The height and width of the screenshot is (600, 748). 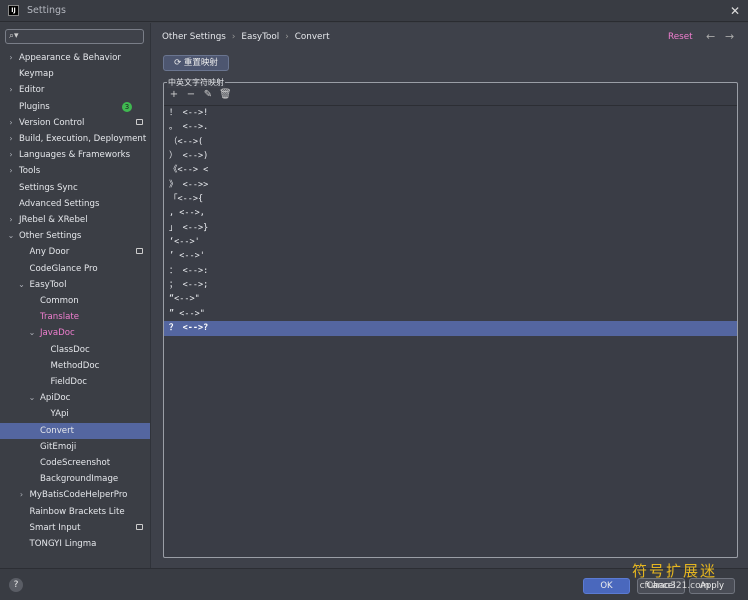 I want to click on sidebar-item: CodeScreenshot, so click(x=75, y=463).